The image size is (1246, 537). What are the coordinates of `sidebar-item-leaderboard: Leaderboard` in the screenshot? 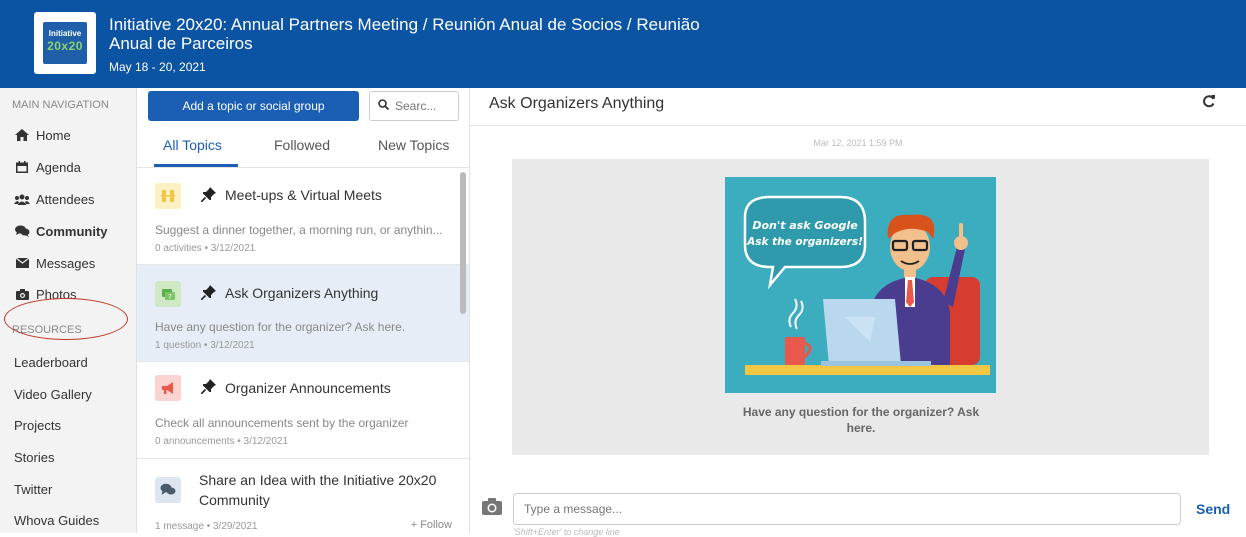 It's located at (51, 362).